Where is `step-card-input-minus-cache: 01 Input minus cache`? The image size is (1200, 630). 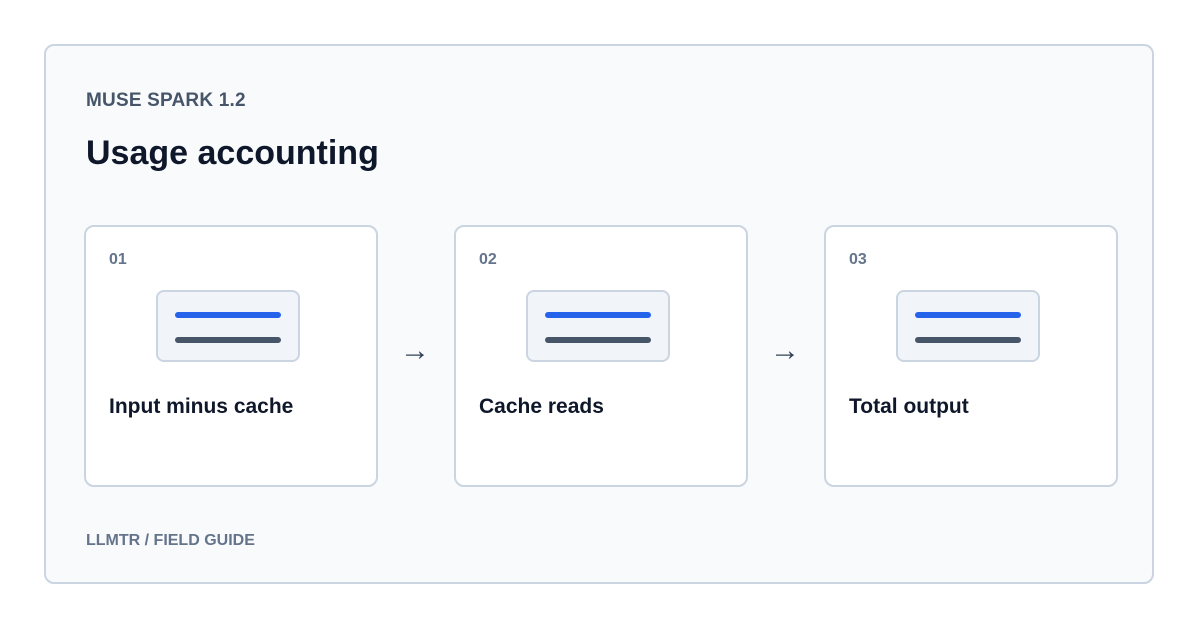 step-card-input-minus-cache: 01 Input minus cache is located at coordinates (231, 356).